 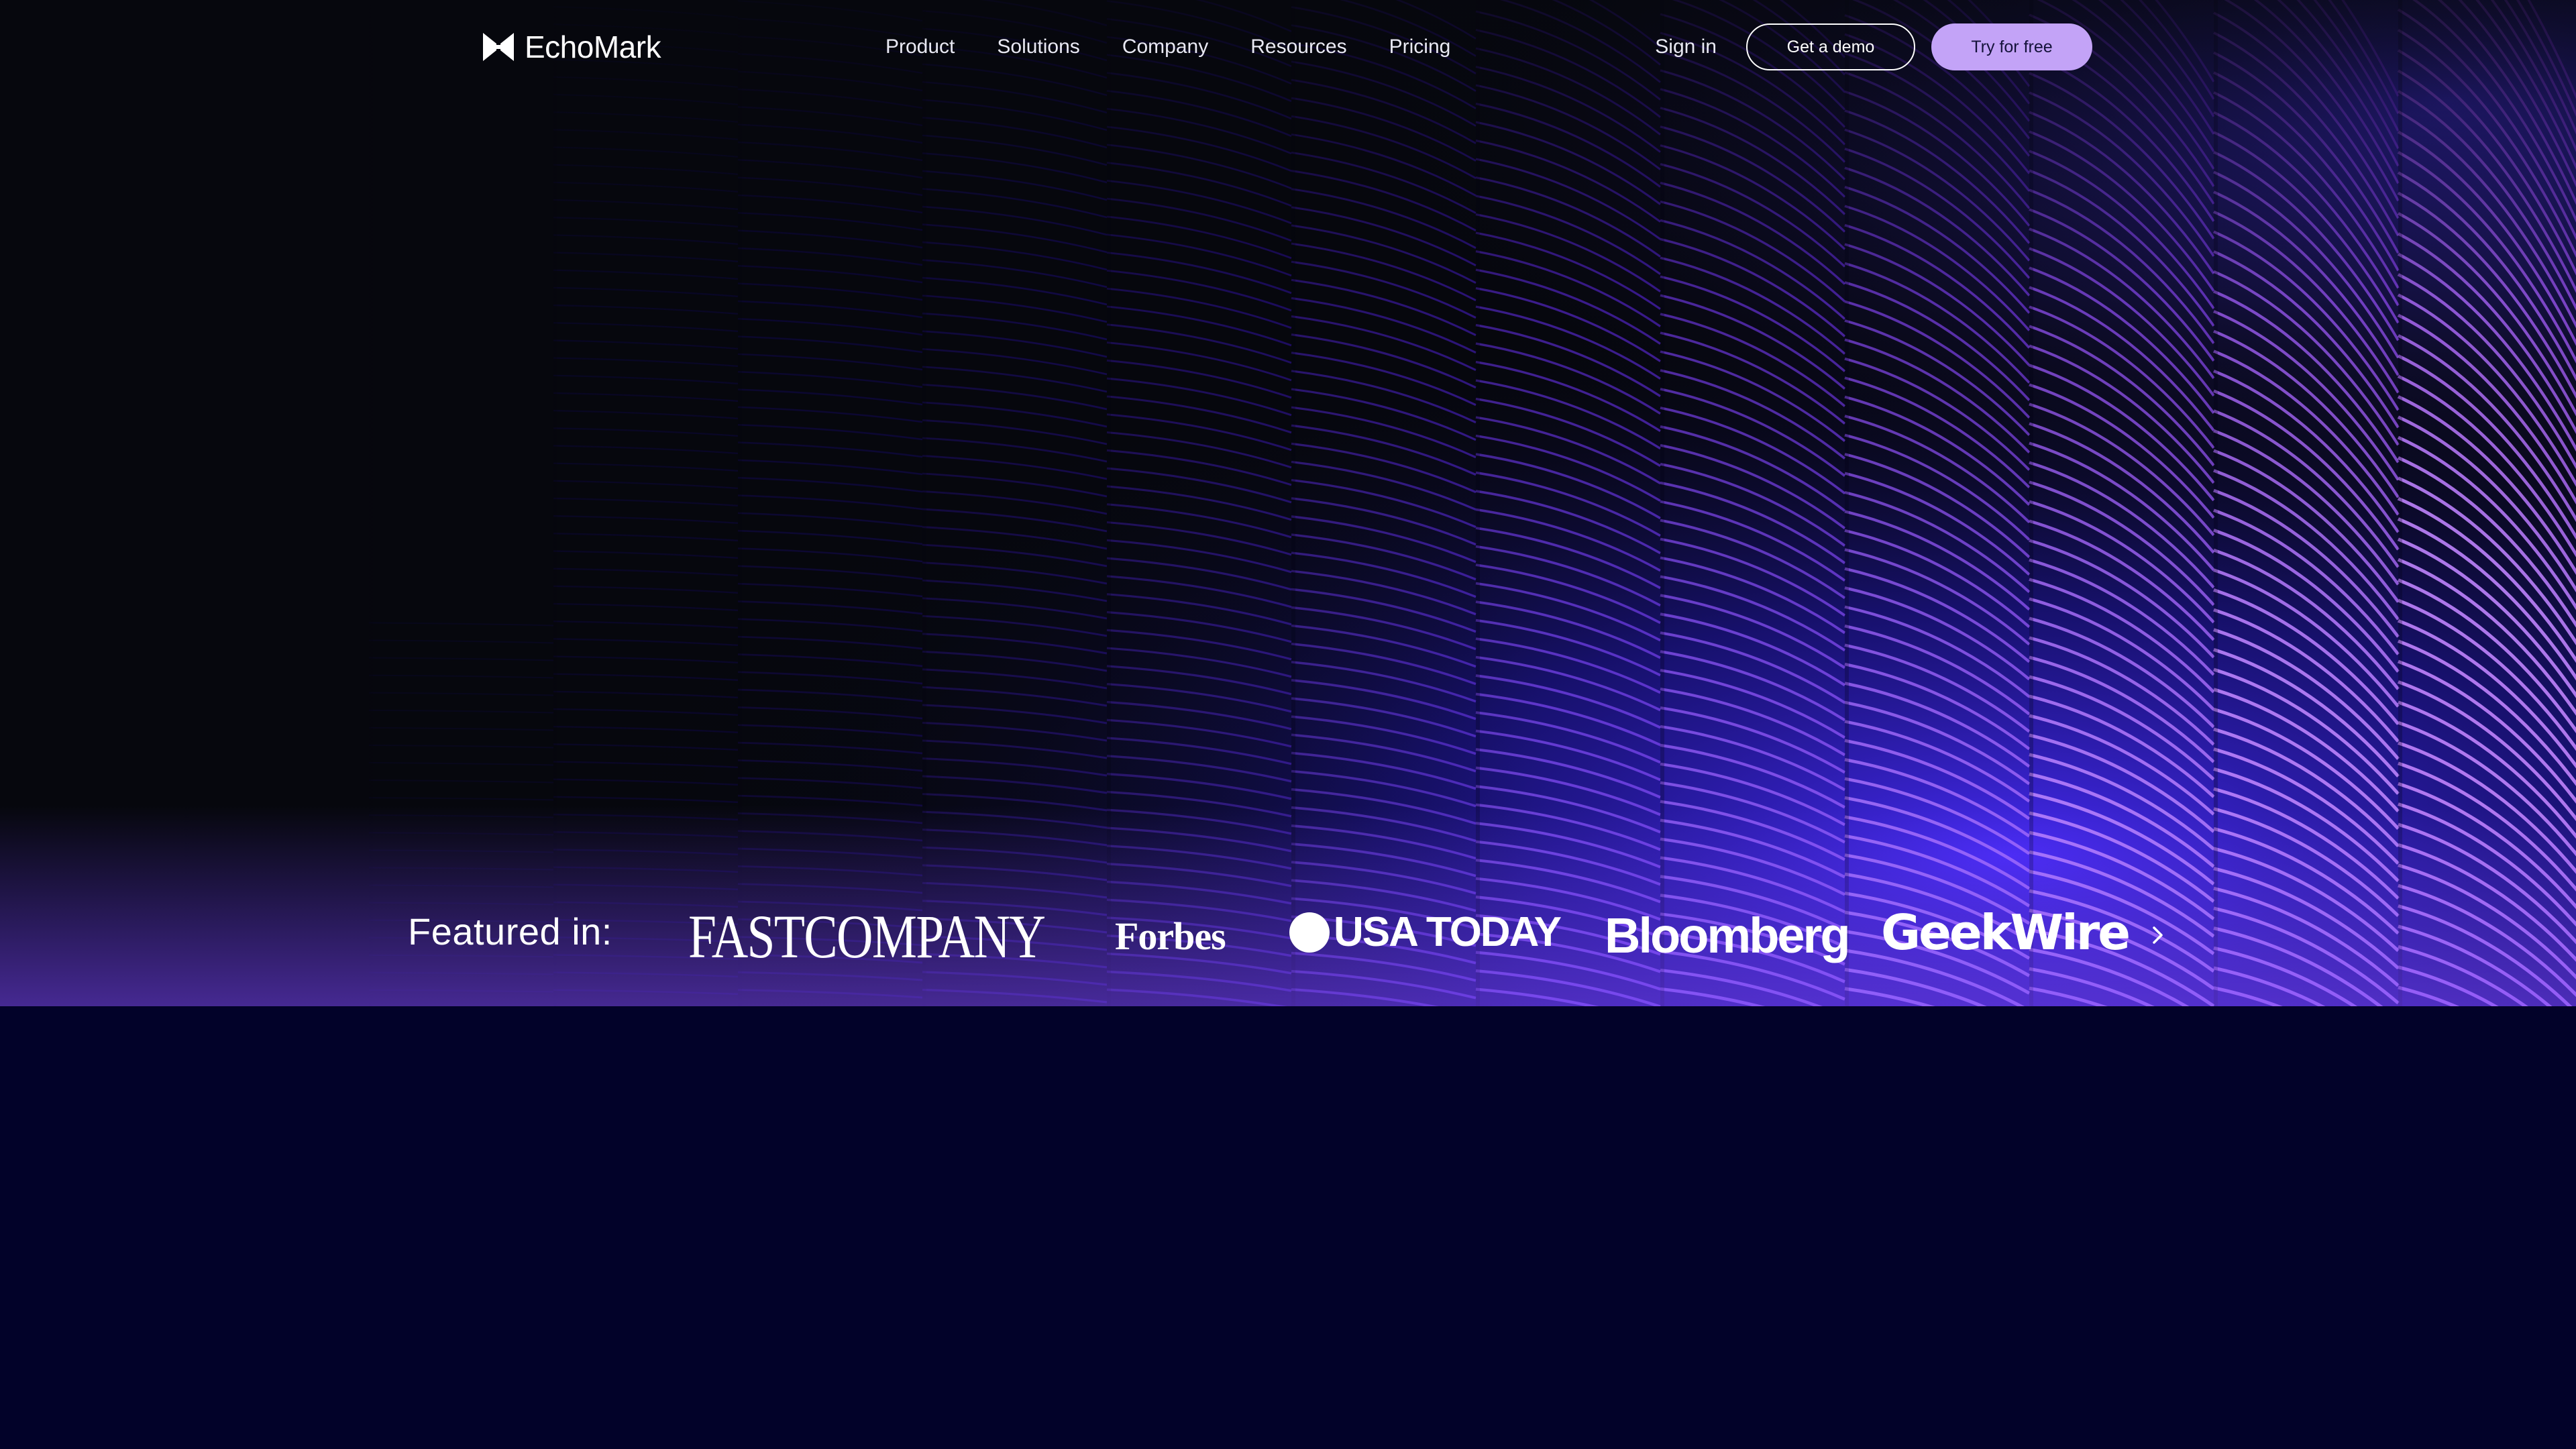 I want to click on nav-link-product: Product, so click(x=920, y=47).